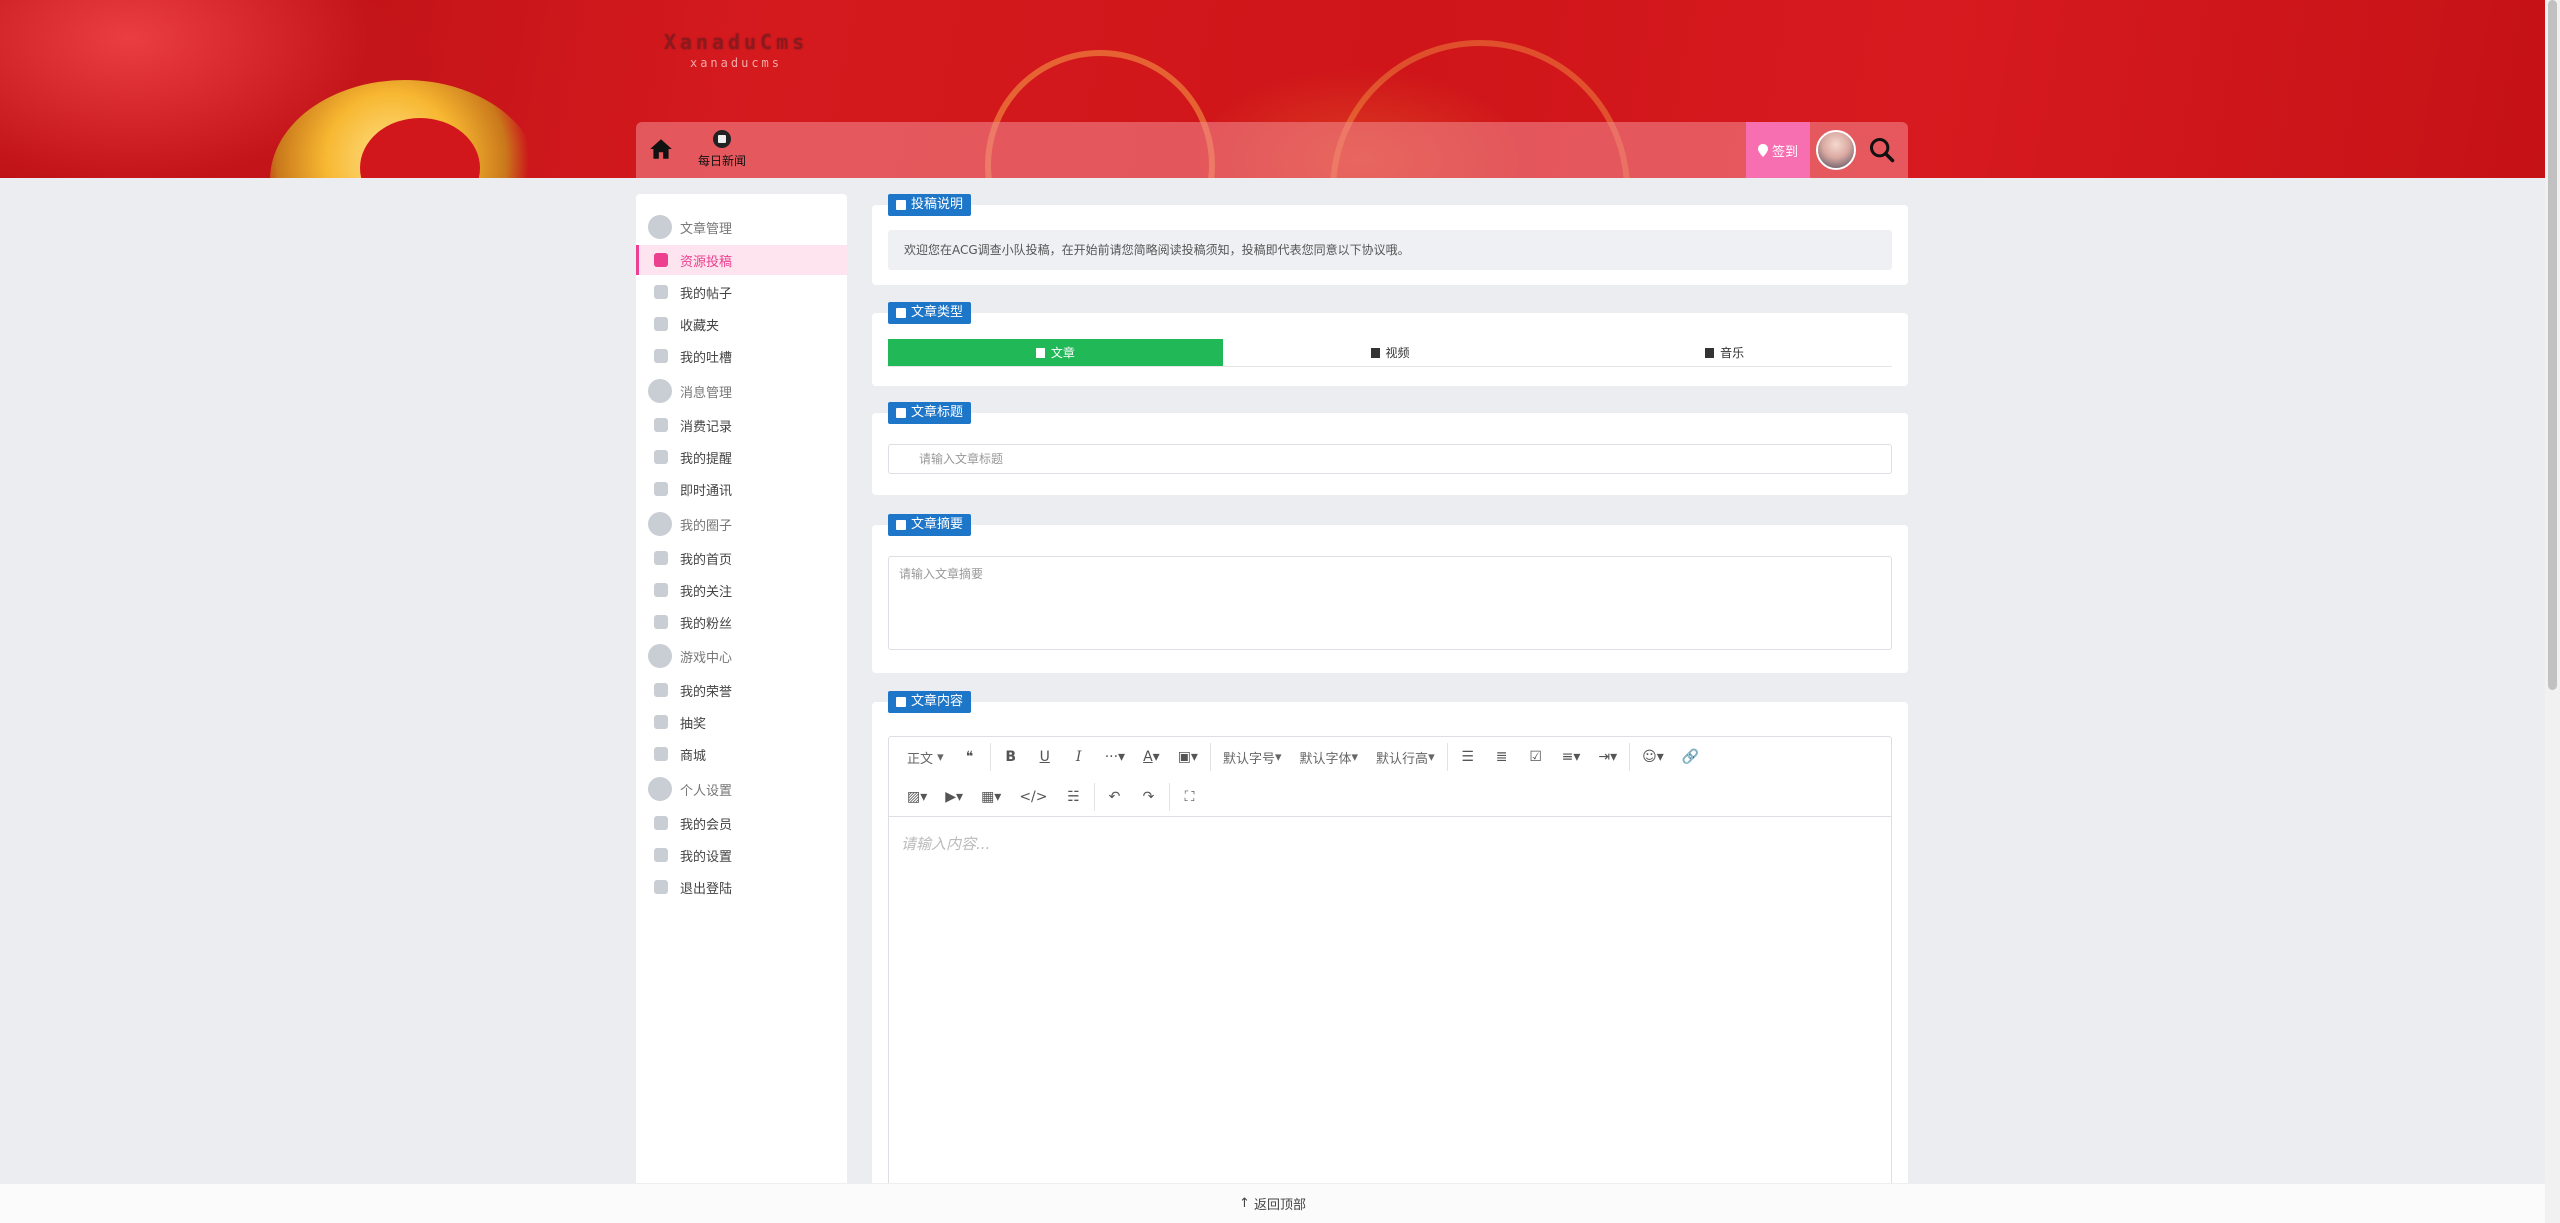 Image resolution: width=2560 pixels, height=1223 pixels. I want to click on font-size-dropdown: 默认字号 ▾, so click(1252, 757).